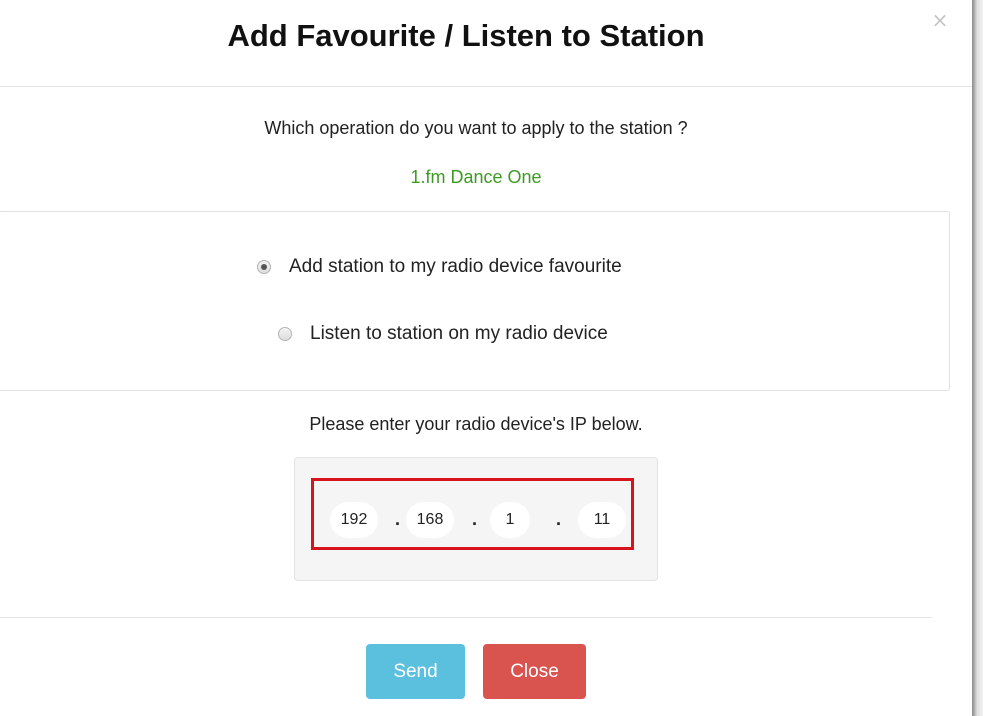 Image resolution: width=983 pixels, height=716 pixels. Describe the element at coordinates (459, 333) in the screenshot. I see `option-listen-station-label: Listen to station on my radio device` at that location.